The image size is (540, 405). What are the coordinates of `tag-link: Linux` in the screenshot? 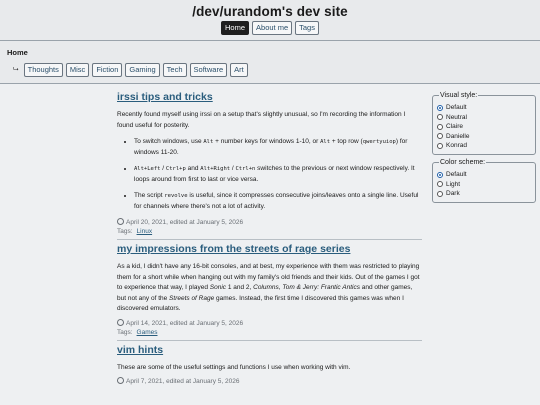 It's located at (145, 231).